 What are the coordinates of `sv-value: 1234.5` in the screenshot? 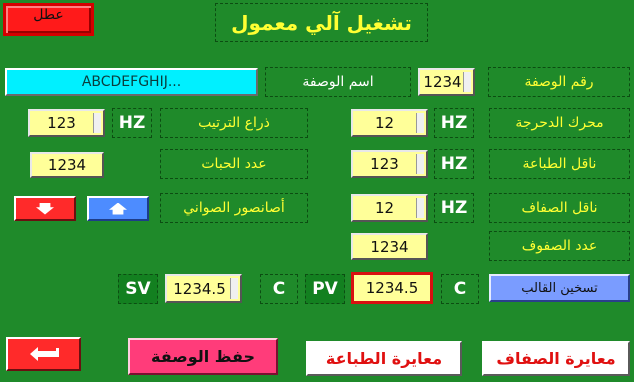 It's located at (199, 288).